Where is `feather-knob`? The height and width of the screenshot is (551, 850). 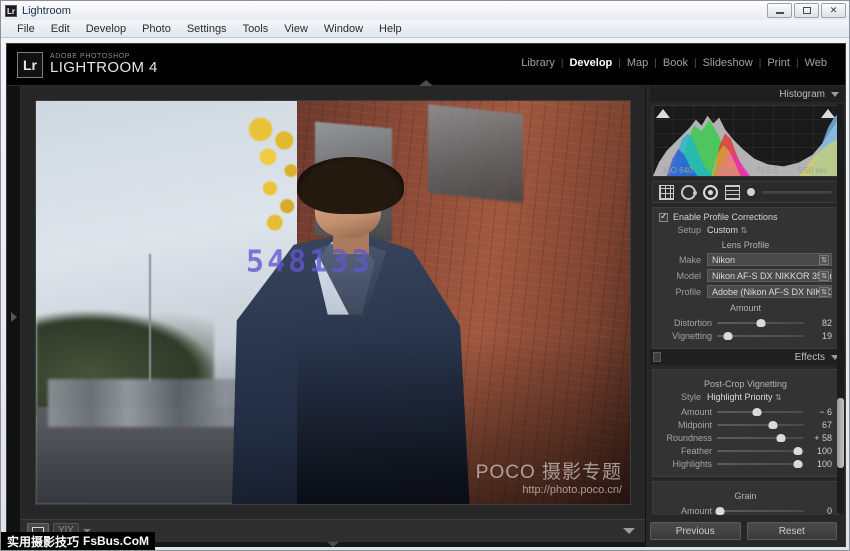
feather-knob is located at coordinates (798, 451).